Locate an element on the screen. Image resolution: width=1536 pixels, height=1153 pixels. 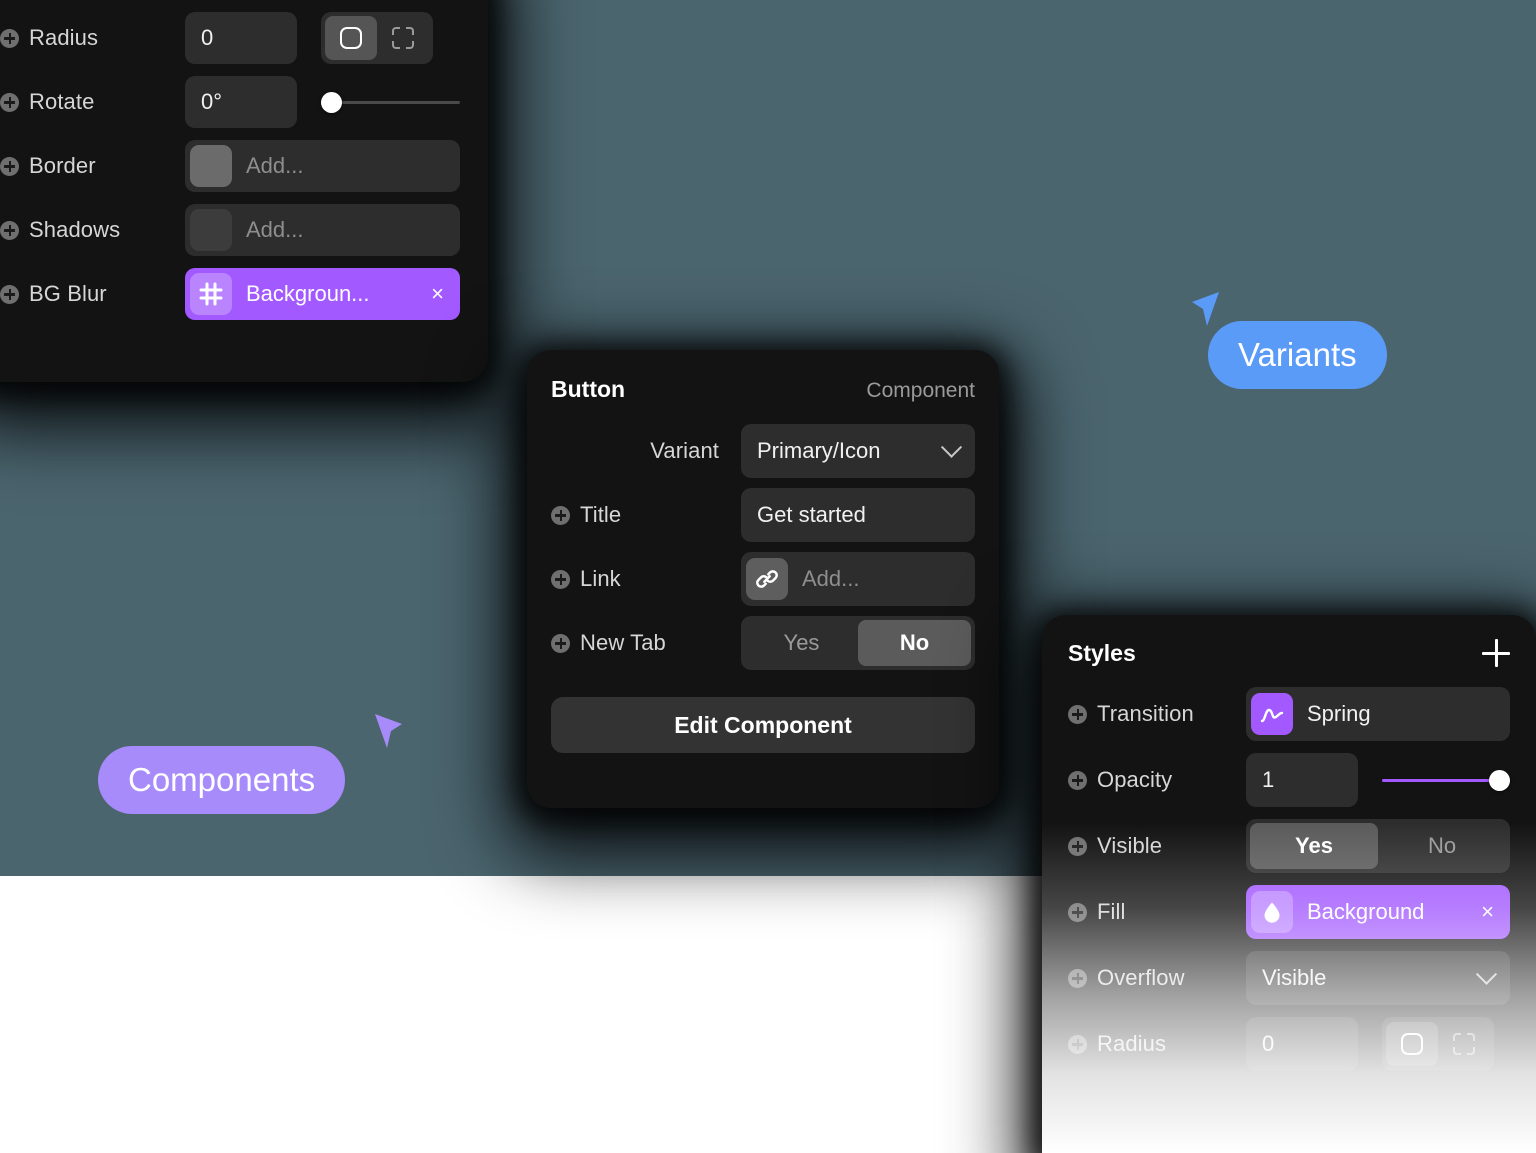
opacity-input: 1 is located at coordinates (1302, 780).